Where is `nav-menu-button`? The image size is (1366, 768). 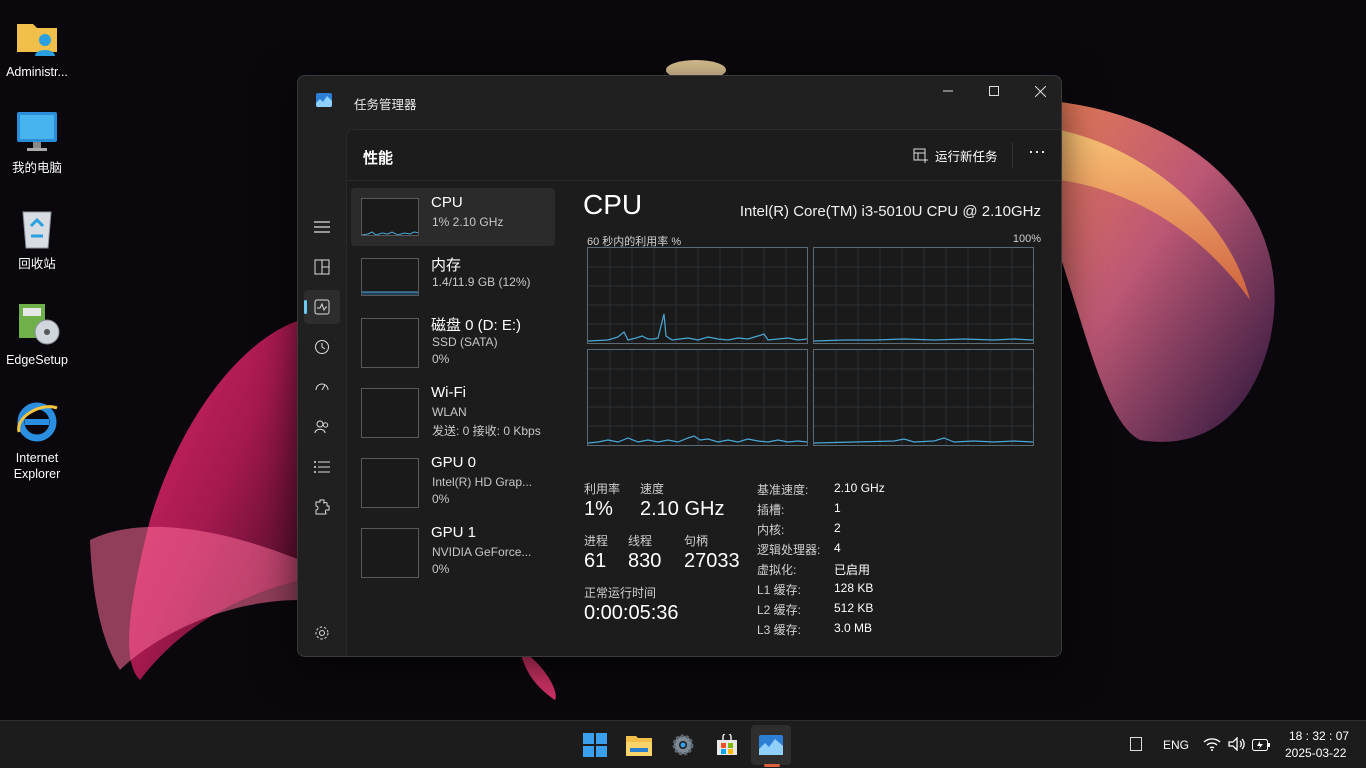
nav-menu-button is located at coordinates (322, 227).